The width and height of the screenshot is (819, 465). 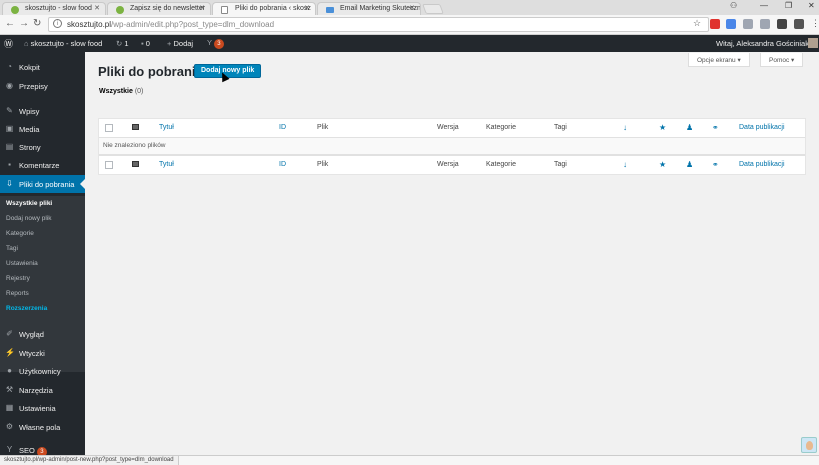 What do you see at coordinates (10, 23) in the screenshot?
I see `back-arrow-icon: ←` at bounding box center [10, 23].